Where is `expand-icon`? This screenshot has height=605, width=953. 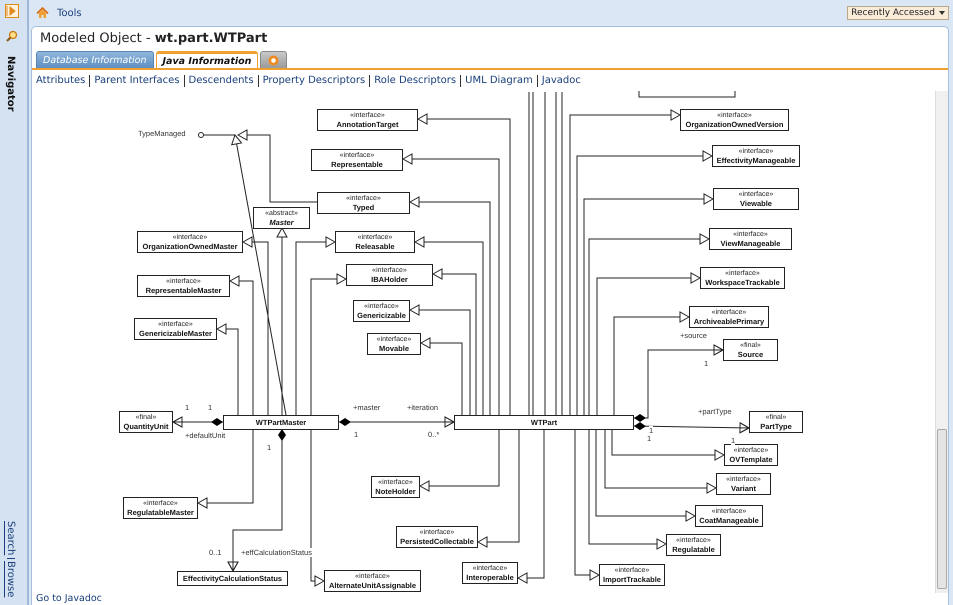 expand-icon is located at coordinates (11, 11).